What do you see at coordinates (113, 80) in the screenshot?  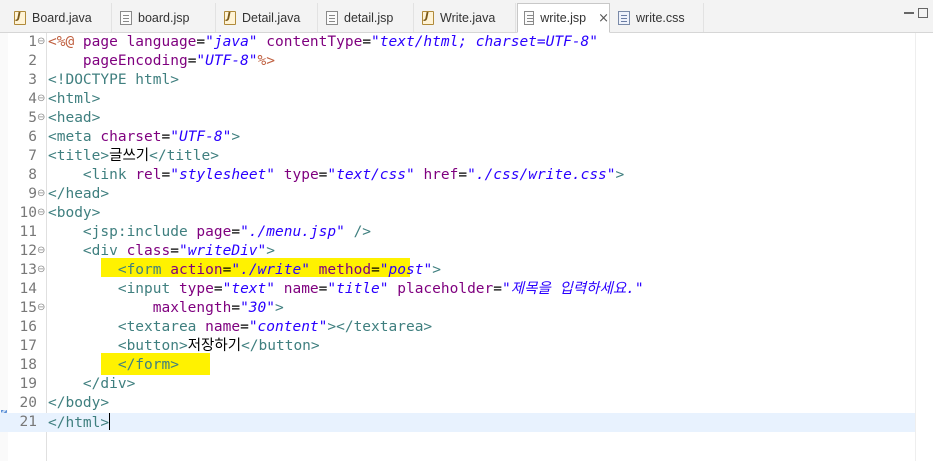 I see `code-text: <!DOCTYPE html>` at bounding box center [113, 80].